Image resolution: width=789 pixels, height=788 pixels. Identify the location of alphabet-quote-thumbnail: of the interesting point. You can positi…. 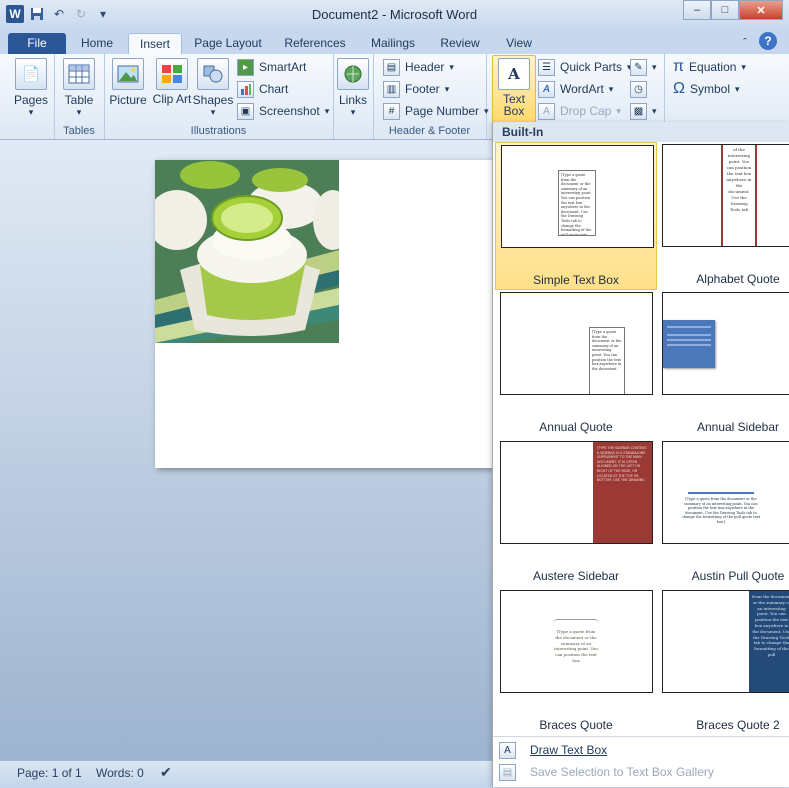
(725, 195).